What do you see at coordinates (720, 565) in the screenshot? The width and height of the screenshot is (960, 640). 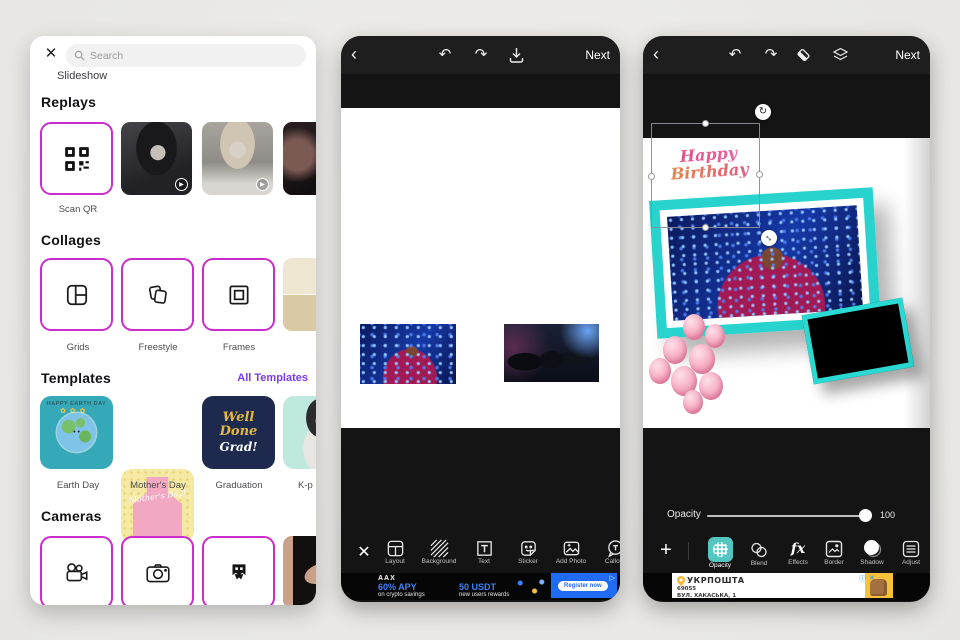 I see `tool-opacity-label: Opacity` at bounding box center [720, 565].